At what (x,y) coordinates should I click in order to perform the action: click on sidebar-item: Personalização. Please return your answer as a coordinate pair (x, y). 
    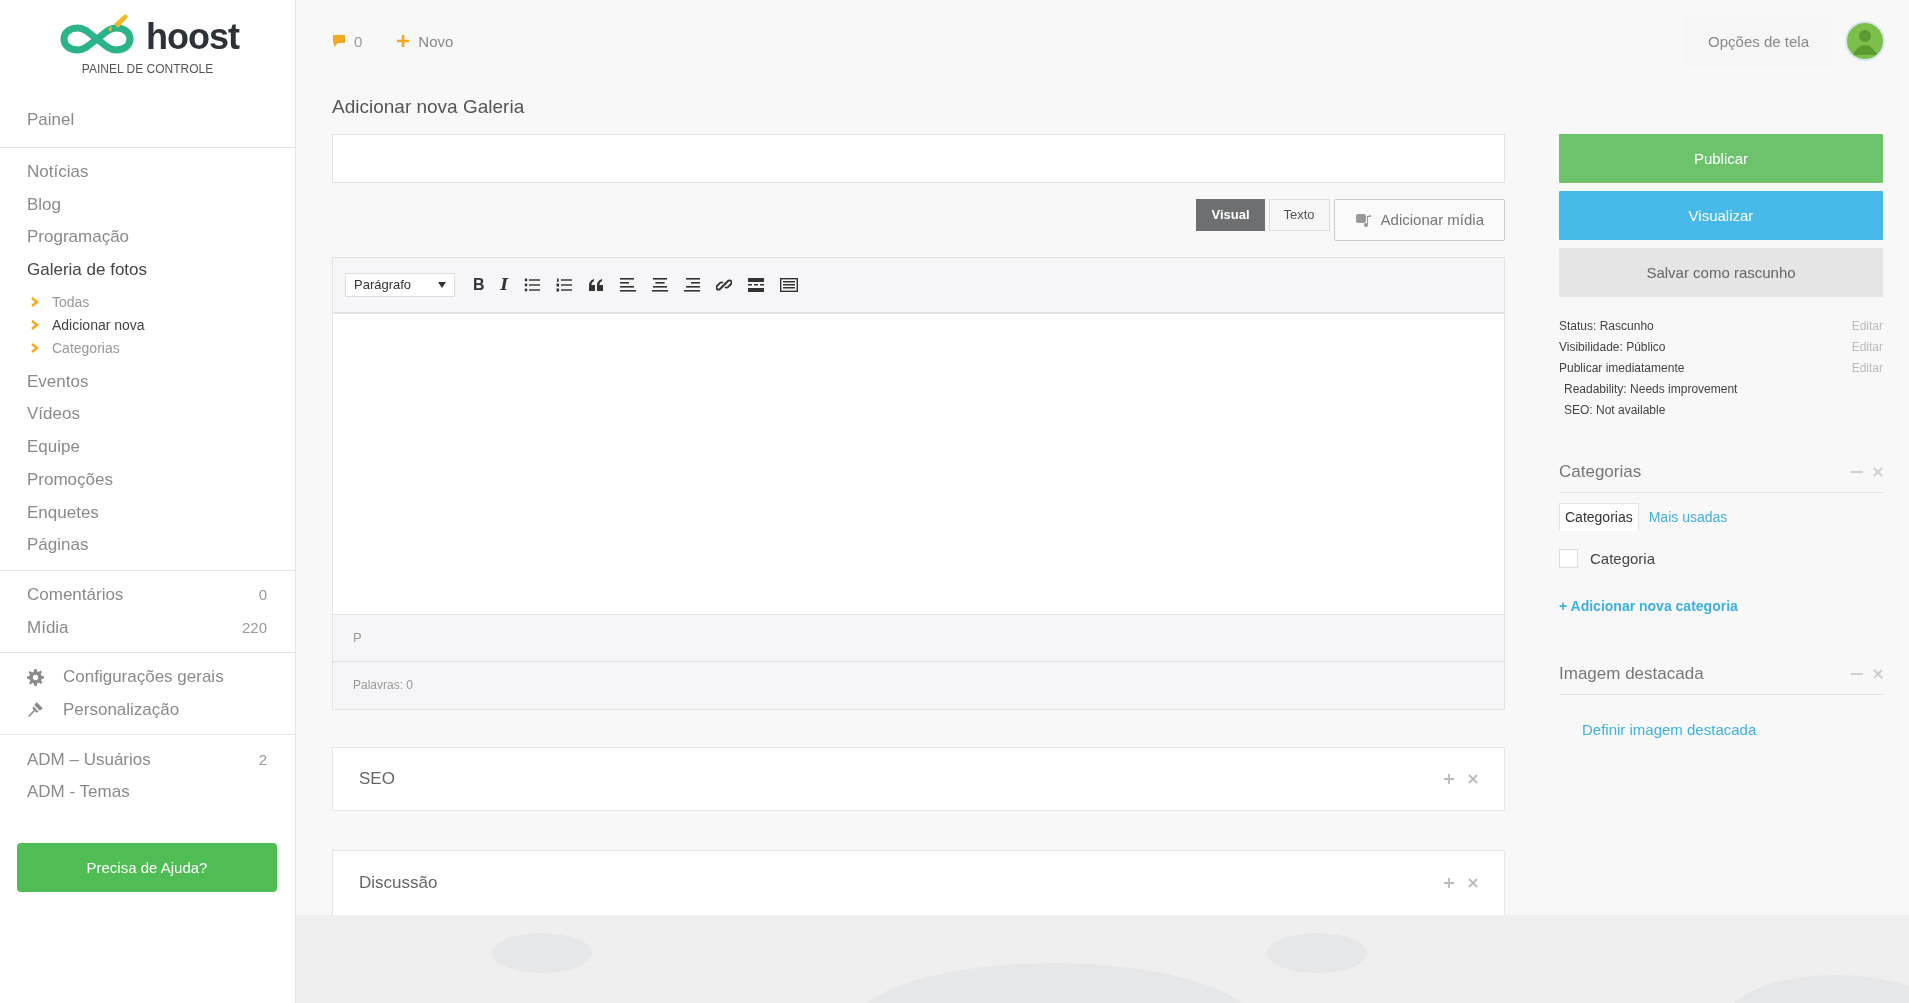
    Looking at the image, I should click on (147, 710).